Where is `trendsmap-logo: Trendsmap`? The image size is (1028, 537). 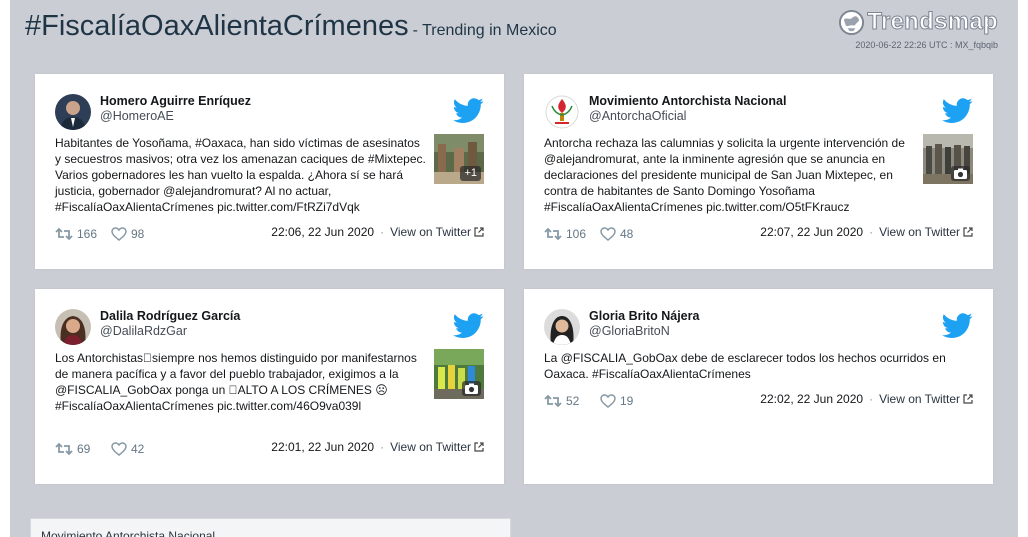
trendsmap-logo: Trendsmap is located at coordinates (918, 22).